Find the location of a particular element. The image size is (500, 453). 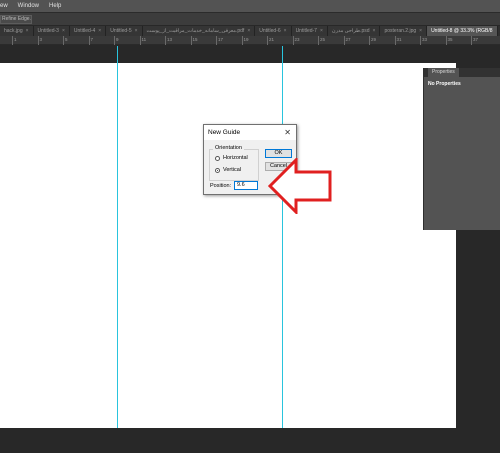

tab-label: Untitled-5 is located at coordinates (121, 31).